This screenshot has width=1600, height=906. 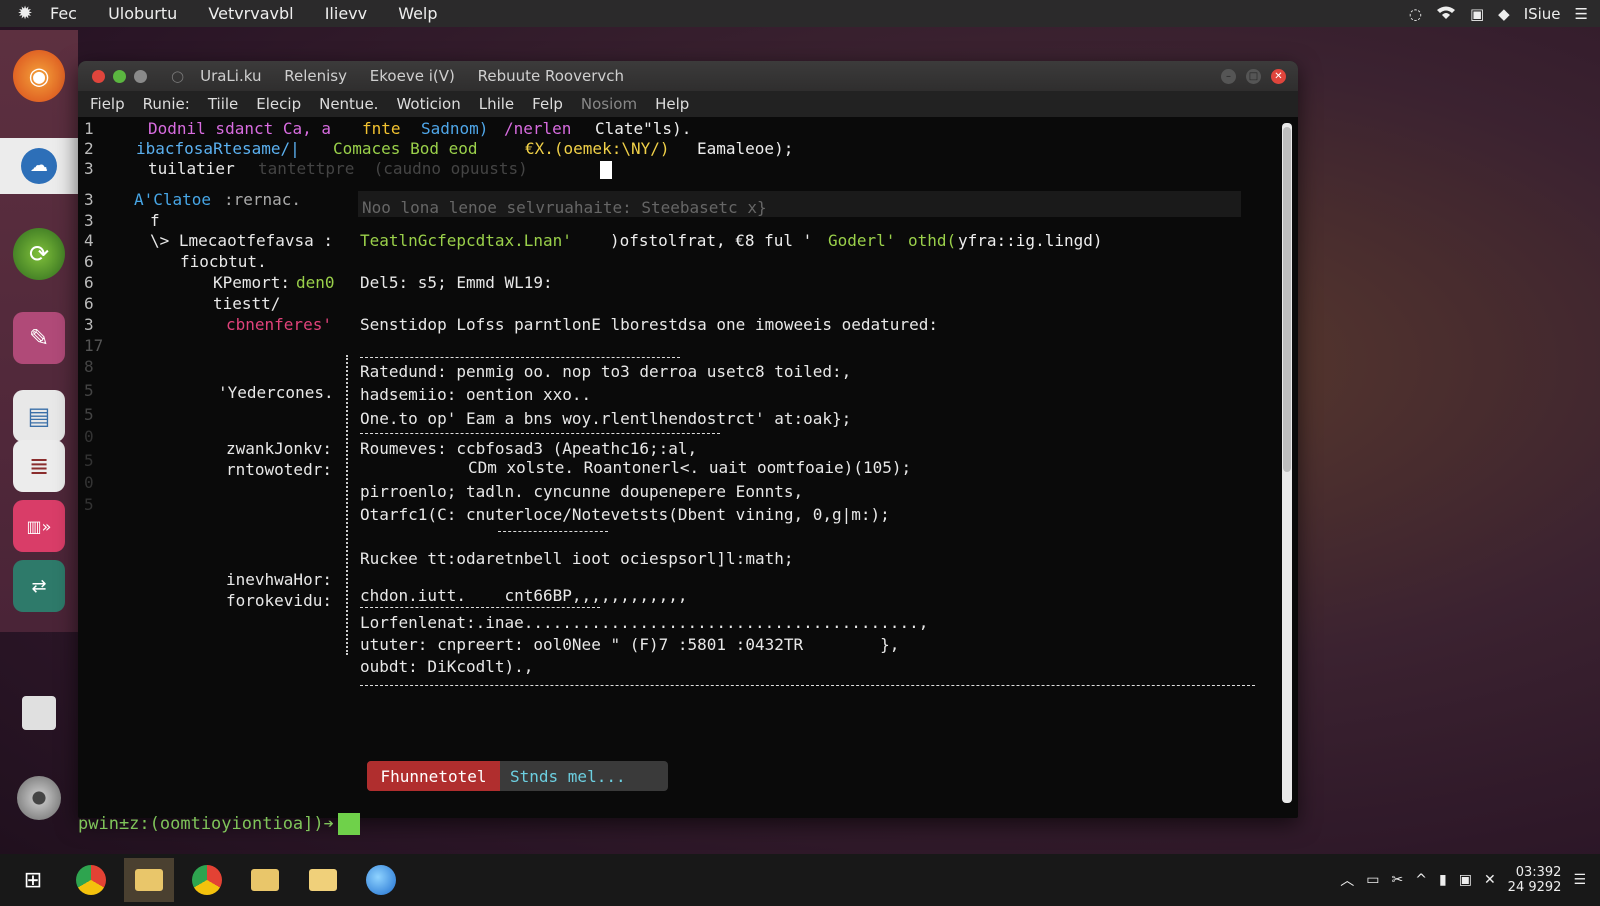 I want to click on dock-active-app-icon: ☁, so click(x=39, y=166).